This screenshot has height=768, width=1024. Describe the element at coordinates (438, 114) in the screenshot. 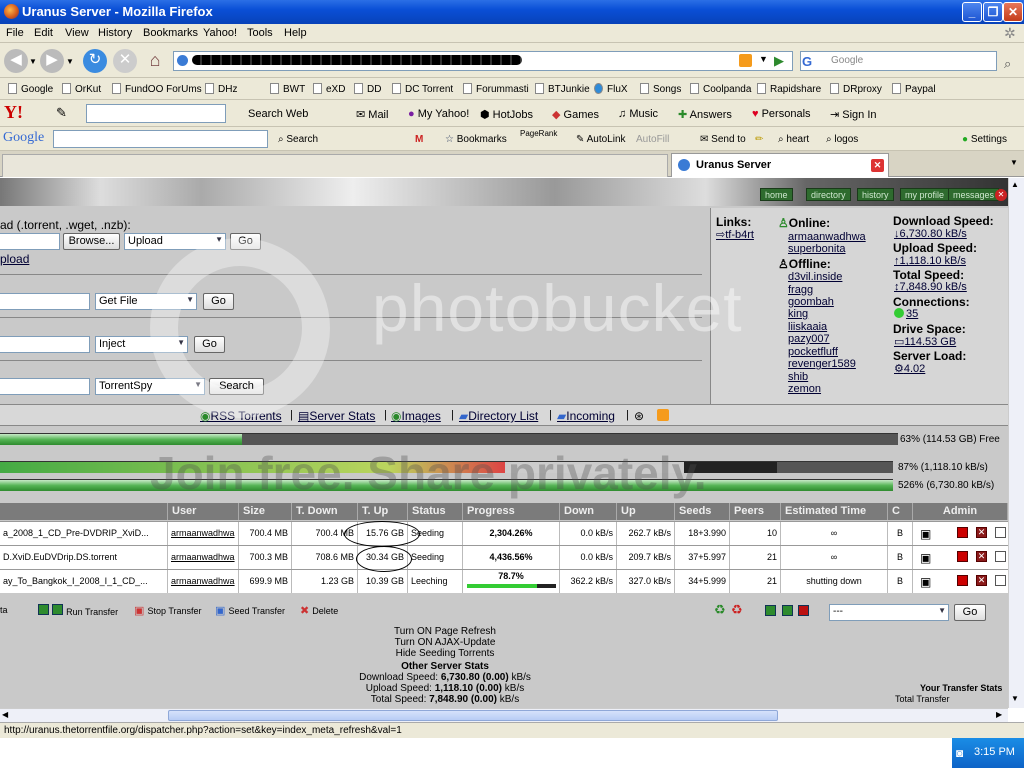

I see `my-yahoo-button: ● My Yahoo!` at that location.